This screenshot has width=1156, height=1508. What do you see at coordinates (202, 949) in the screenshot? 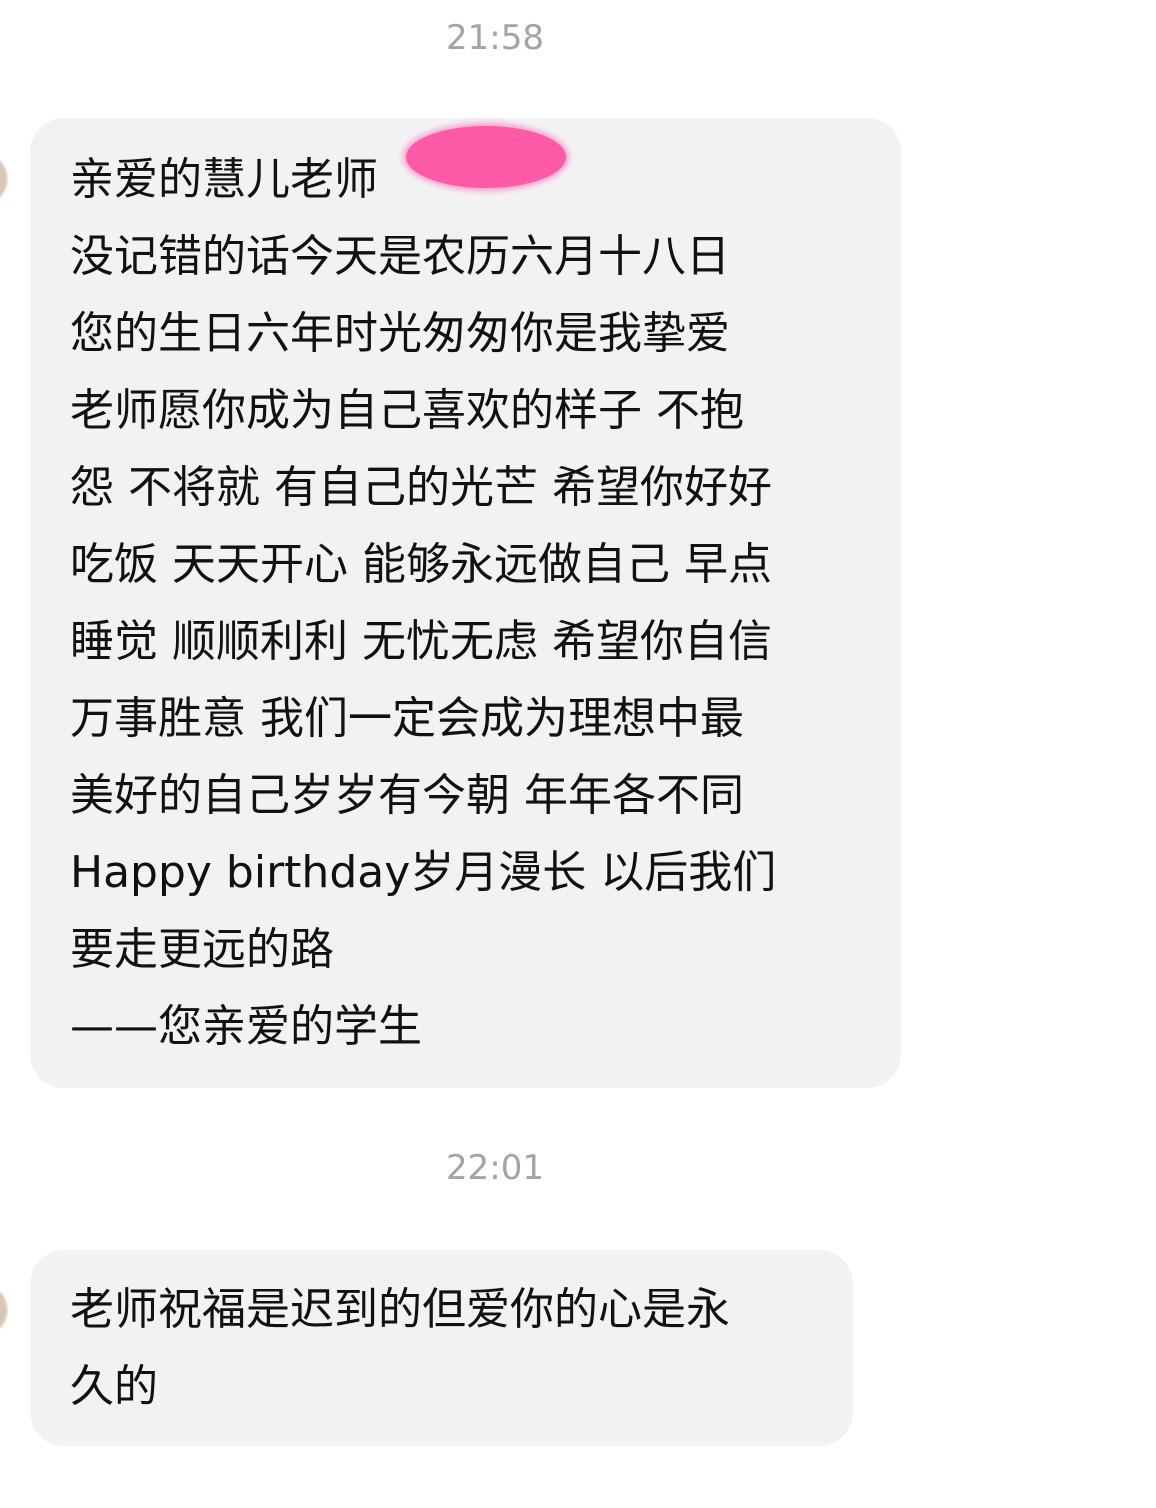
I see `message-line: 要走更远的路` at bounding box center [202, 949].